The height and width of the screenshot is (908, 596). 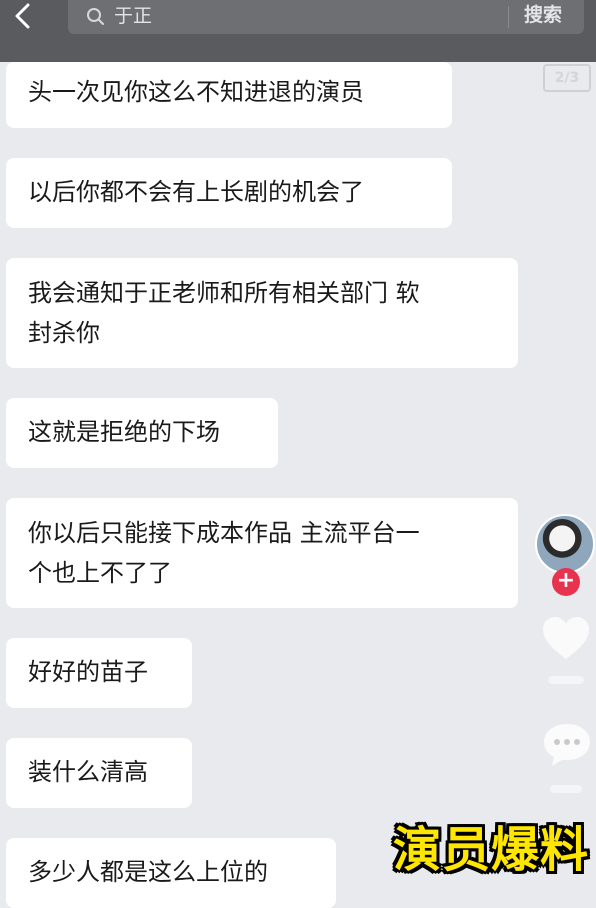 What do you see at coordinates (224, 533) in the screenshot?
I see `message-line: 你以后只能接下成本作品 主流平台一` at bounding box center [224, 533].